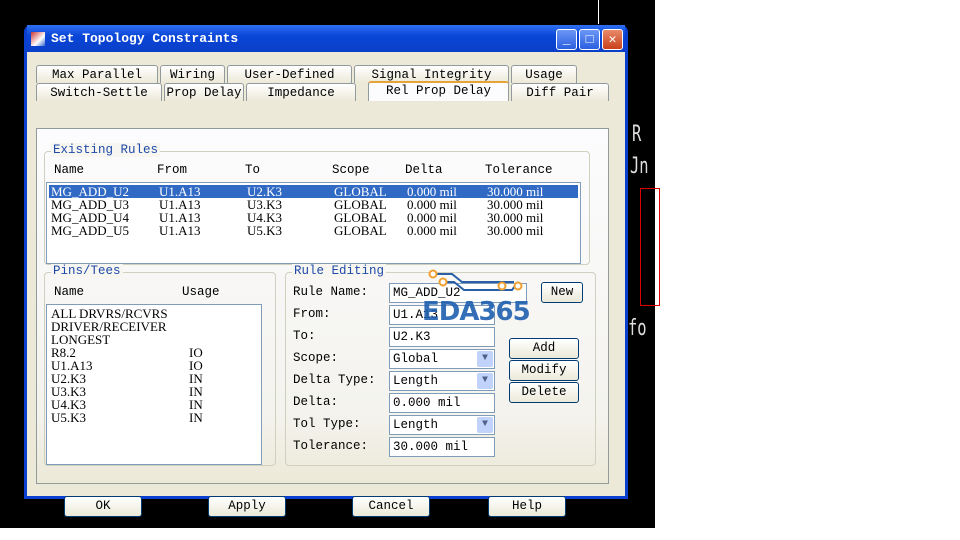 The width and height of the screenshot is (960, 540). I want to click on scope-value: Global, so click(416, 359).